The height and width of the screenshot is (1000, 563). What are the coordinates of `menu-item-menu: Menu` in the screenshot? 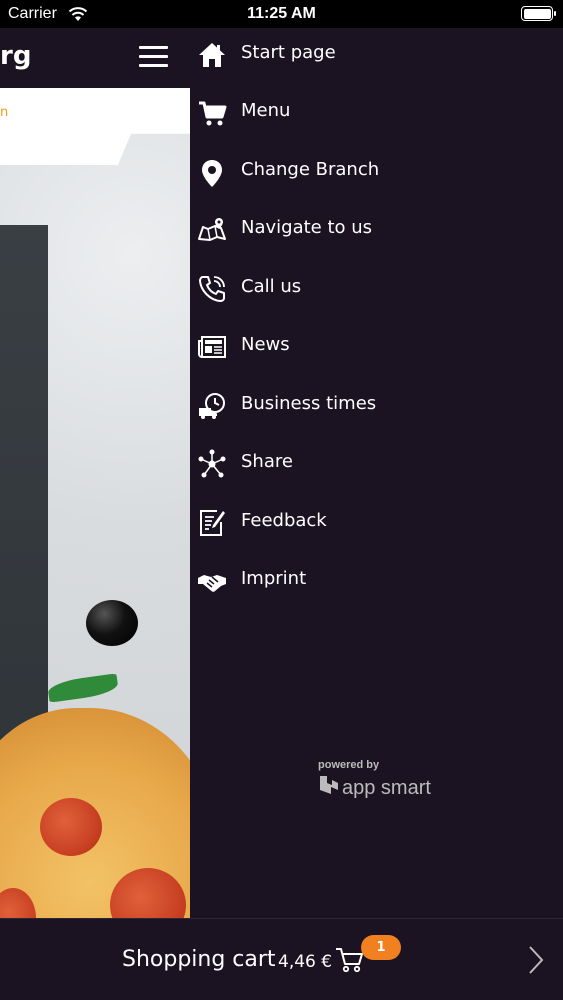 It's located at (376, 115).